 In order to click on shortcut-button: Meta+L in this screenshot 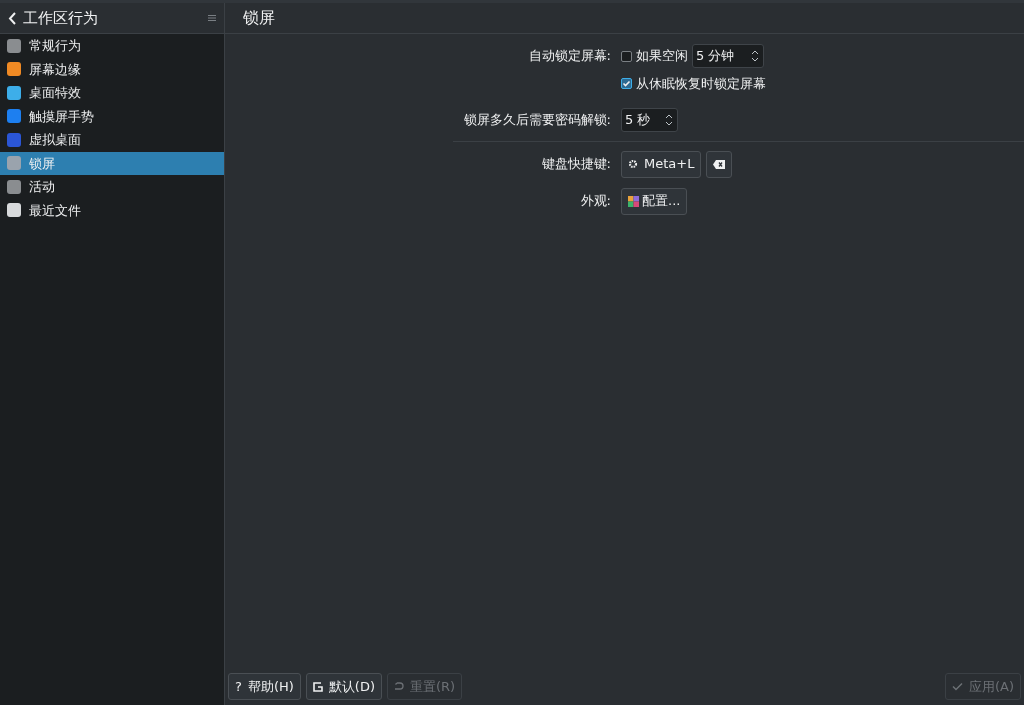, I will do `click(661, 164)`.